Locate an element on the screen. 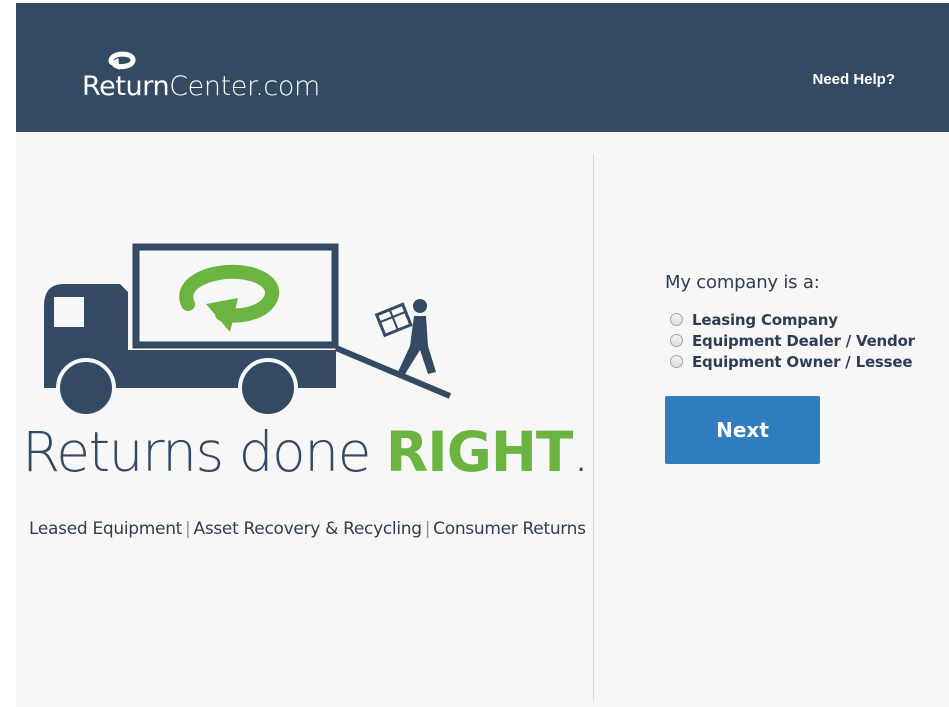 The height and width of the screenshot is (707, 949). category-item: Asset Recovery & Recycling is located at coordinates (307, 529).